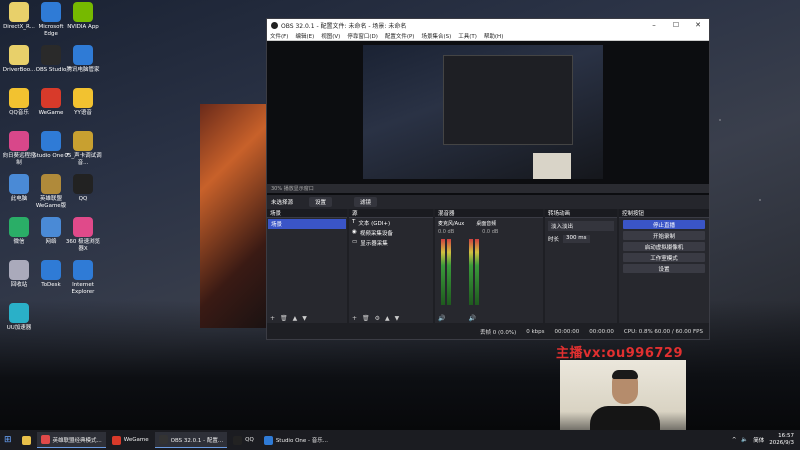 This screenshot has height=450, width=800. What do you see at coordinates (436, 36) in the screenshot?
I see `menu-scene-collection: 场景集合(S)` at bounding box center [436, 36].